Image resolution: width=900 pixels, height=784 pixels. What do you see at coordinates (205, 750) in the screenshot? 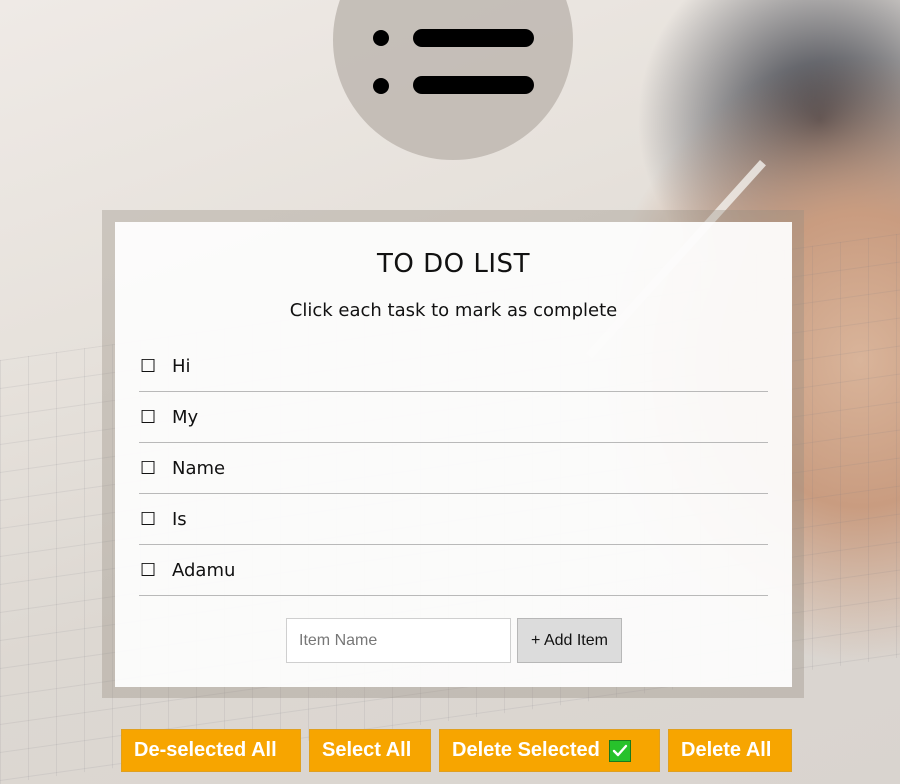
I see `deselect-all-label: De-selected All` at bounding box center [205, 750].